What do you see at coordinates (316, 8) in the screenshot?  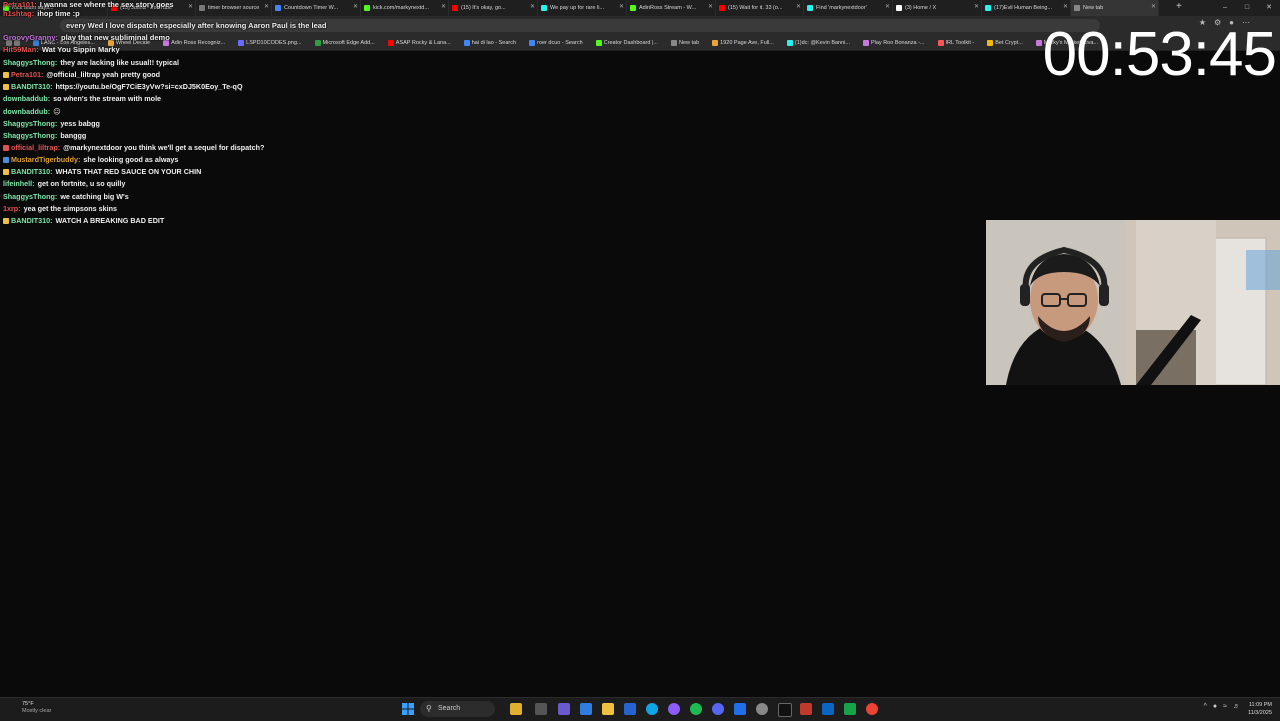 I see `browser-tab: Countdown Timer W... ✕` at bounding box center [316, 8].